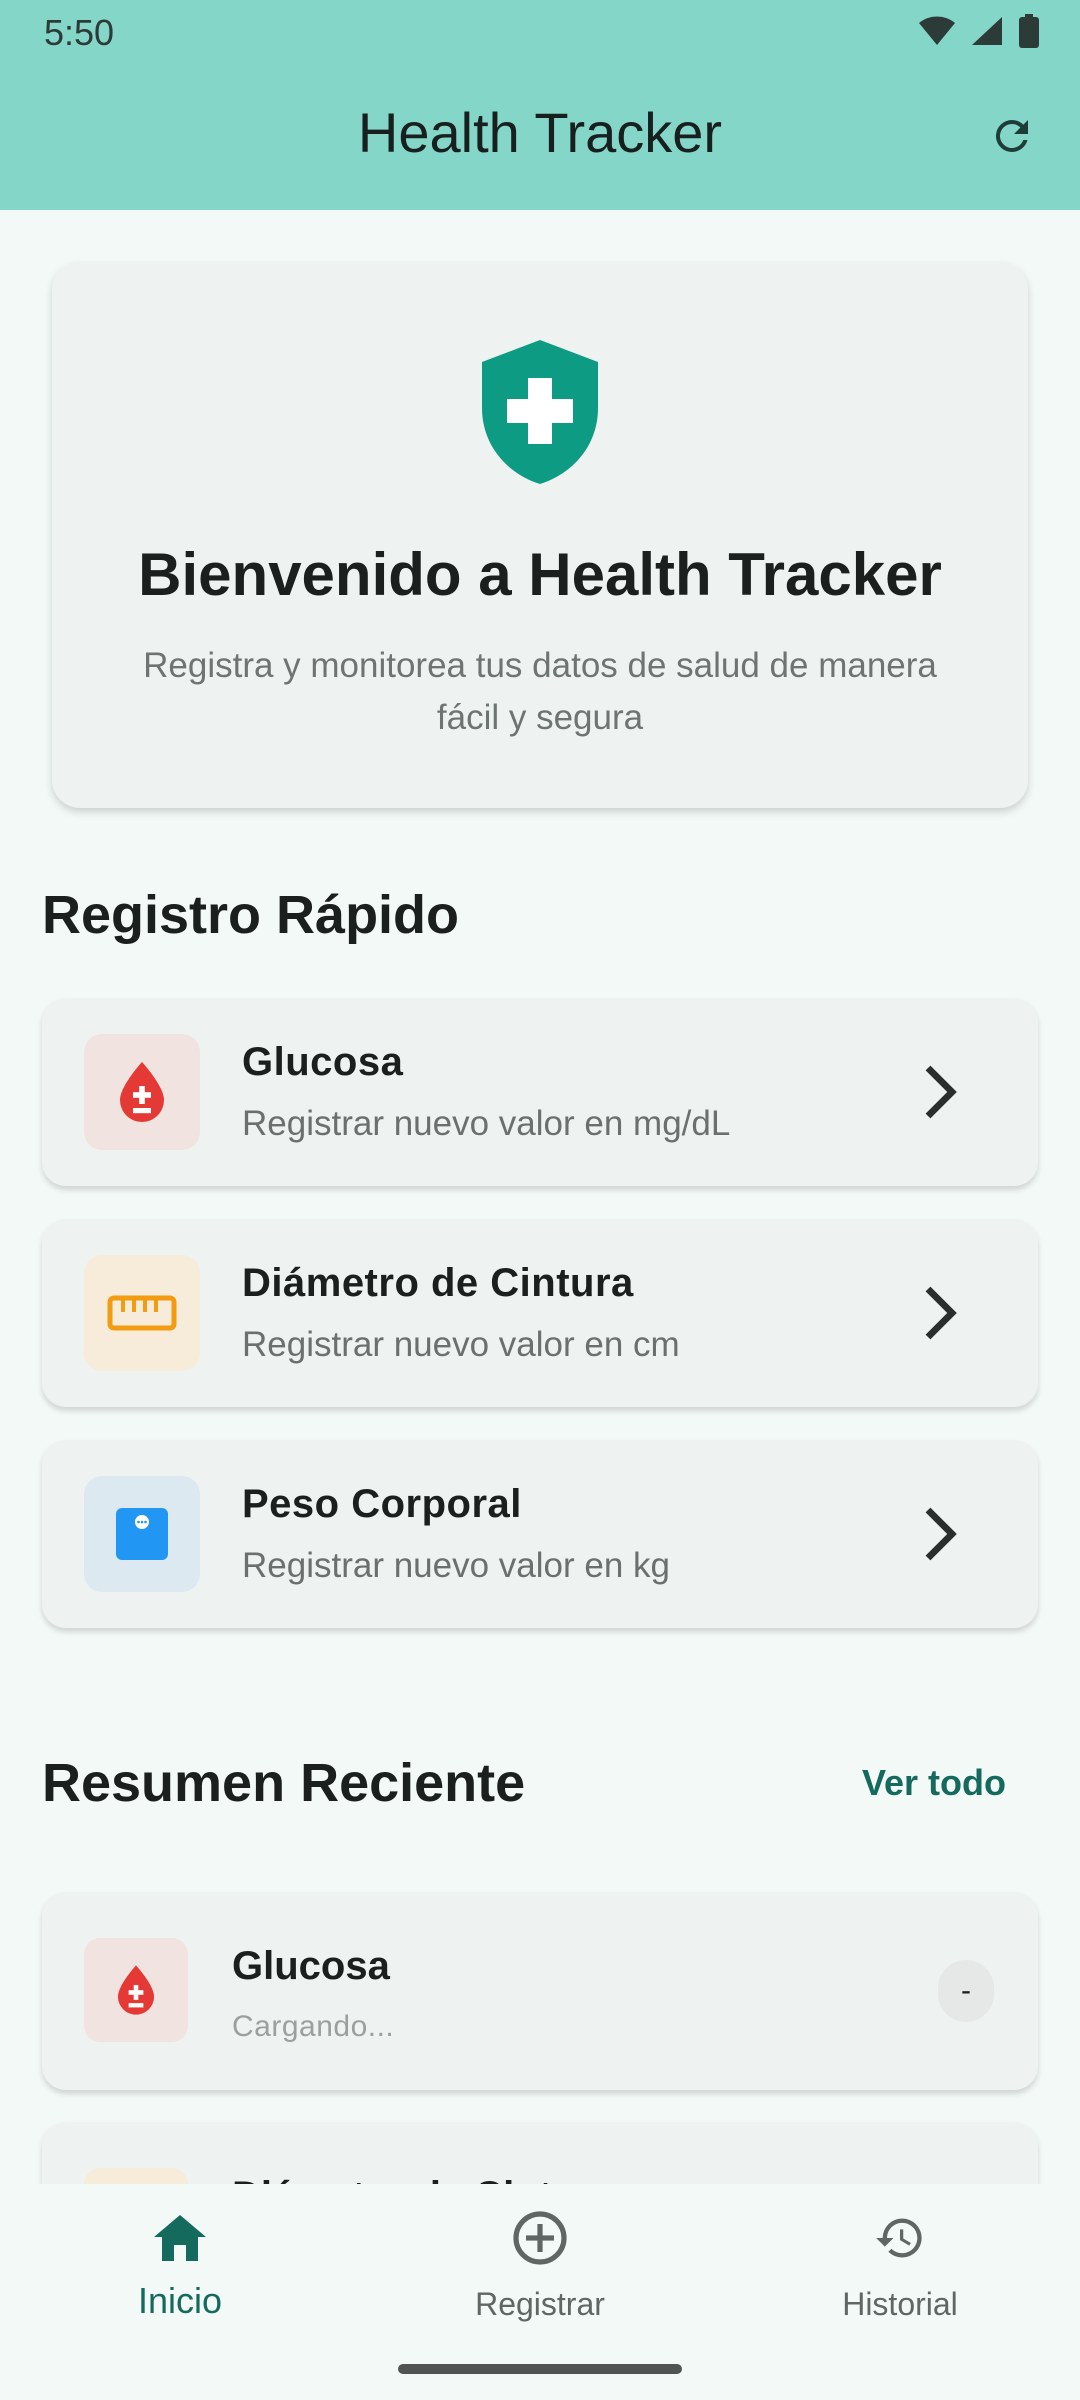 The height and width of the screenshot is (2400, 1080). Describe the element at coordinates (540, 2238) in the screenshot. I see `add-circle-icon` at that location.